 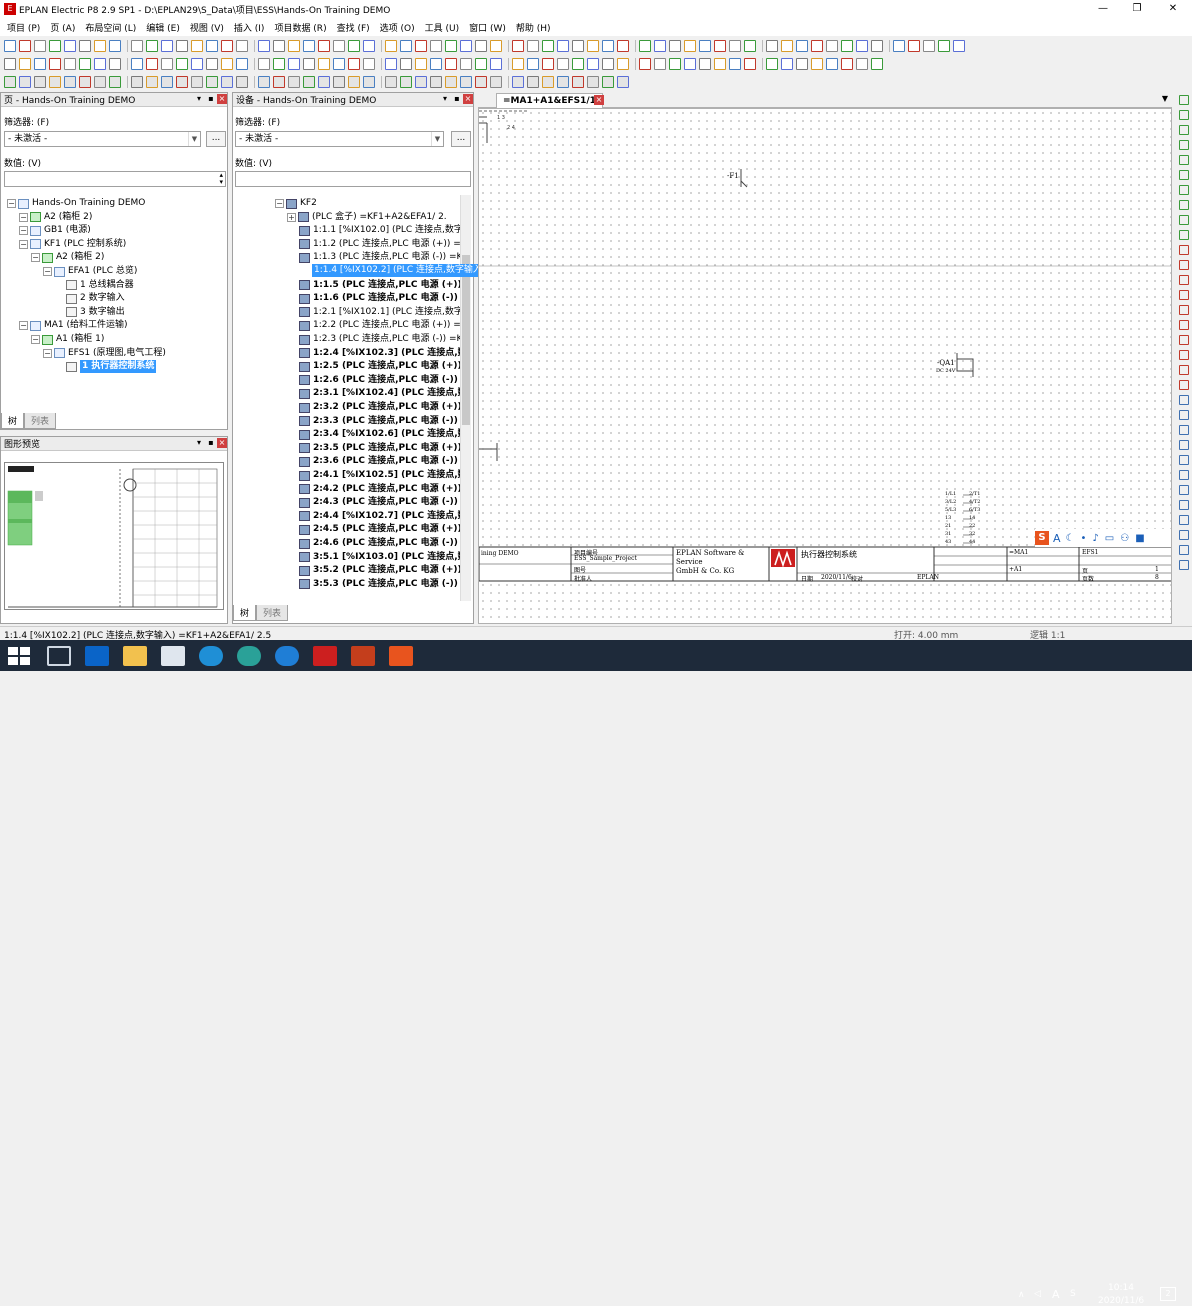 I want to click on tab-list: 列表, so click(x=272, y=613).